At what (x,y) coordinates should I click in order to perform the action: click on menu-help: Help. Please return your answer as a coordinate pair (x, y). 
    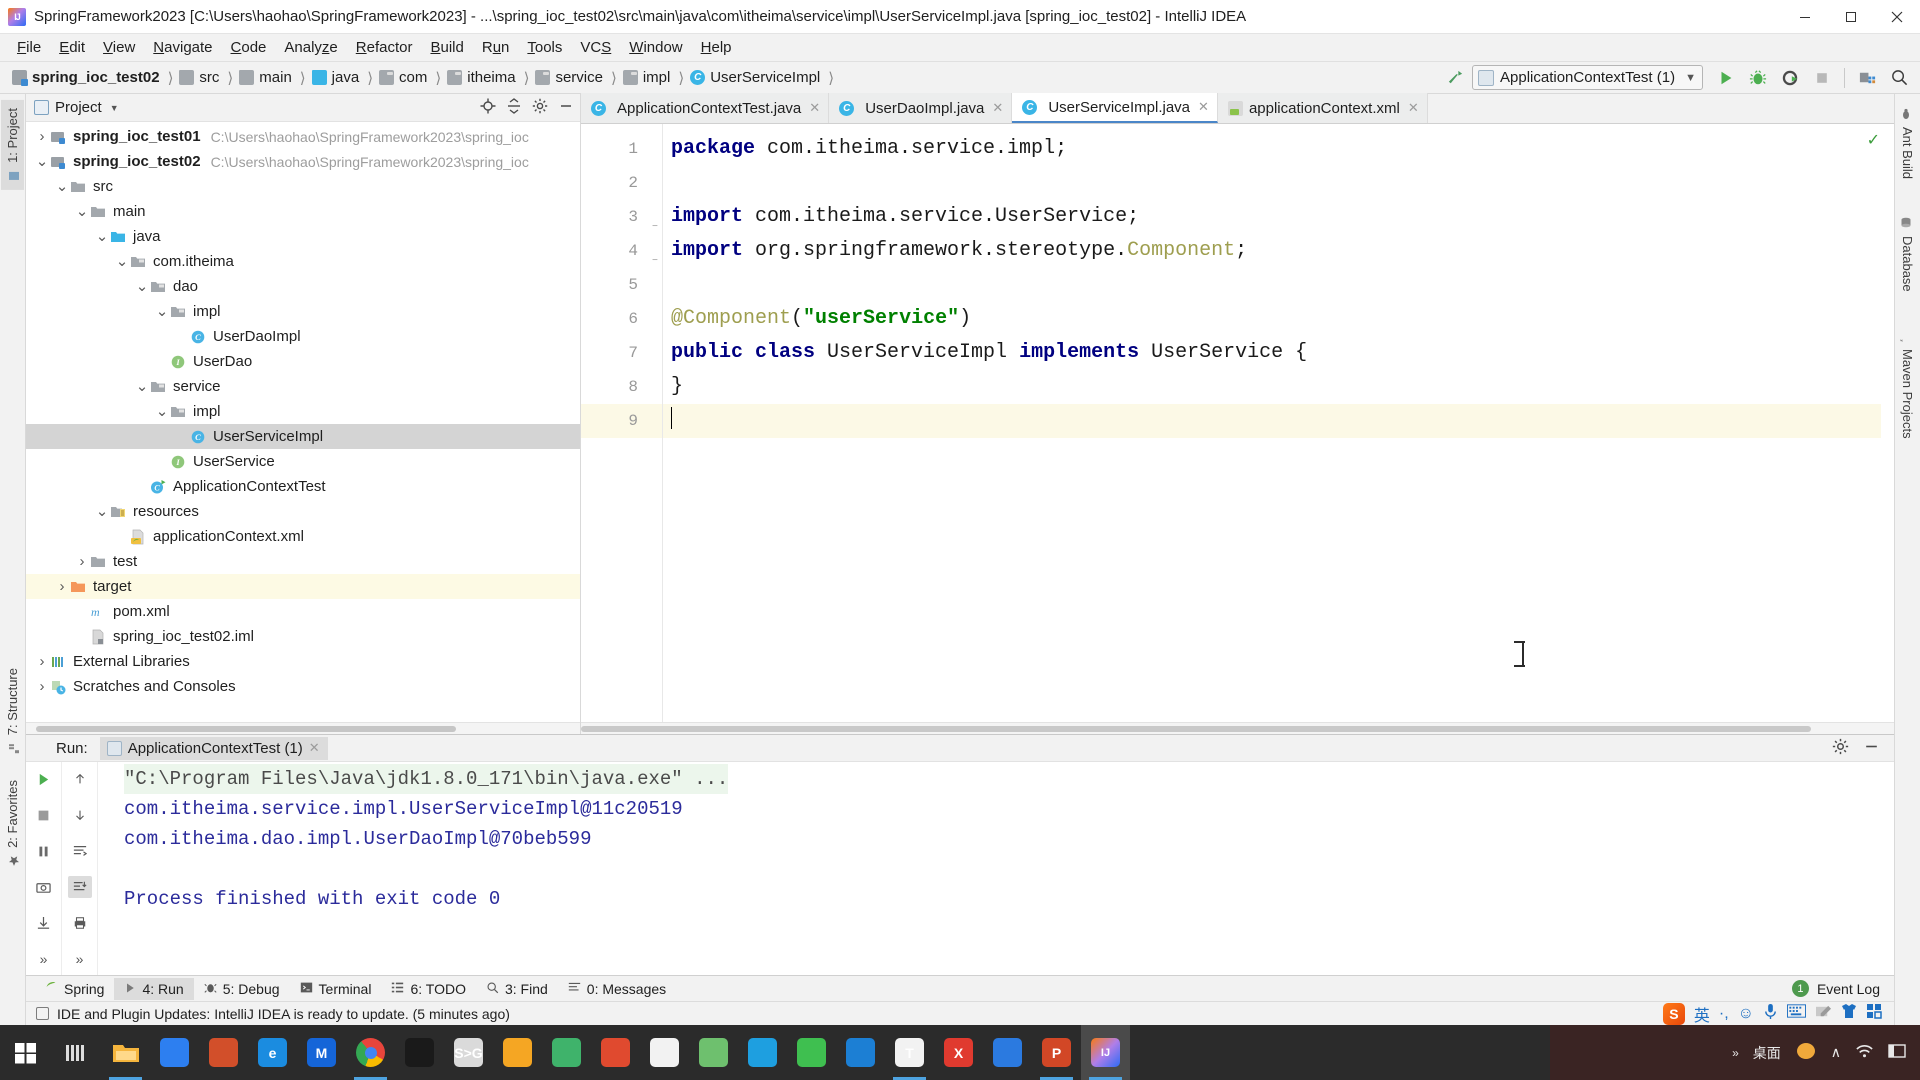
    Looking at the image, I should click on (716, 47).